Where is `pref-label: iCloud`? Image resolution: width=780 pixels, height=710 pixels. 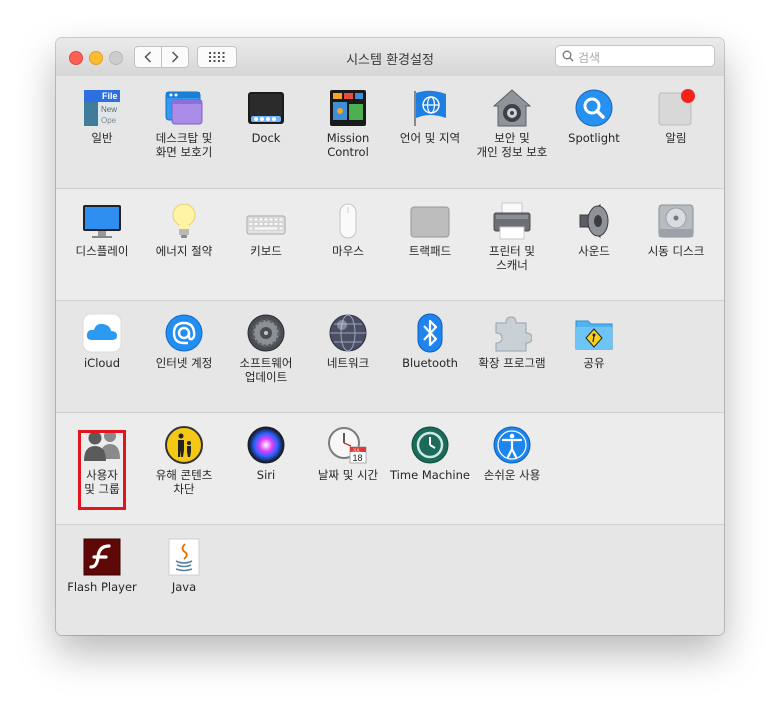
pref-label: iCloud is located at coordinates (102, 363).